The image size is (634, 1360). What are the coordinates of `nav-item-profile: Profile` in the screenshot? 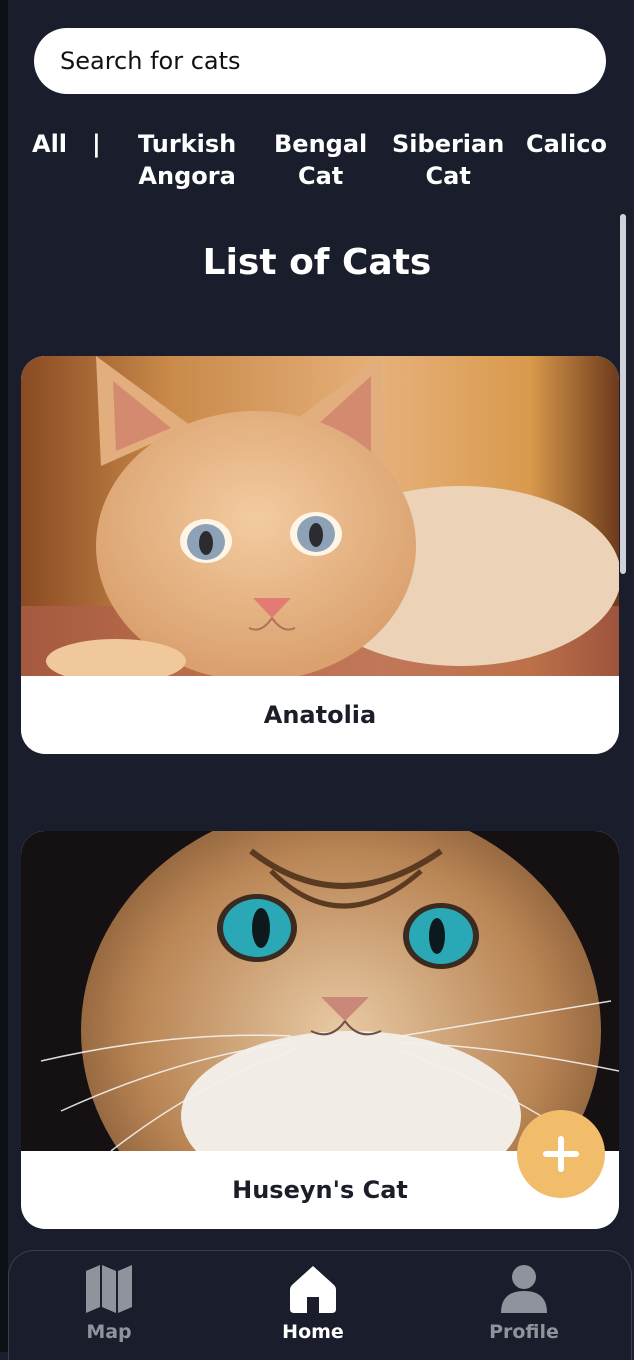 It's located at (524, 1308).